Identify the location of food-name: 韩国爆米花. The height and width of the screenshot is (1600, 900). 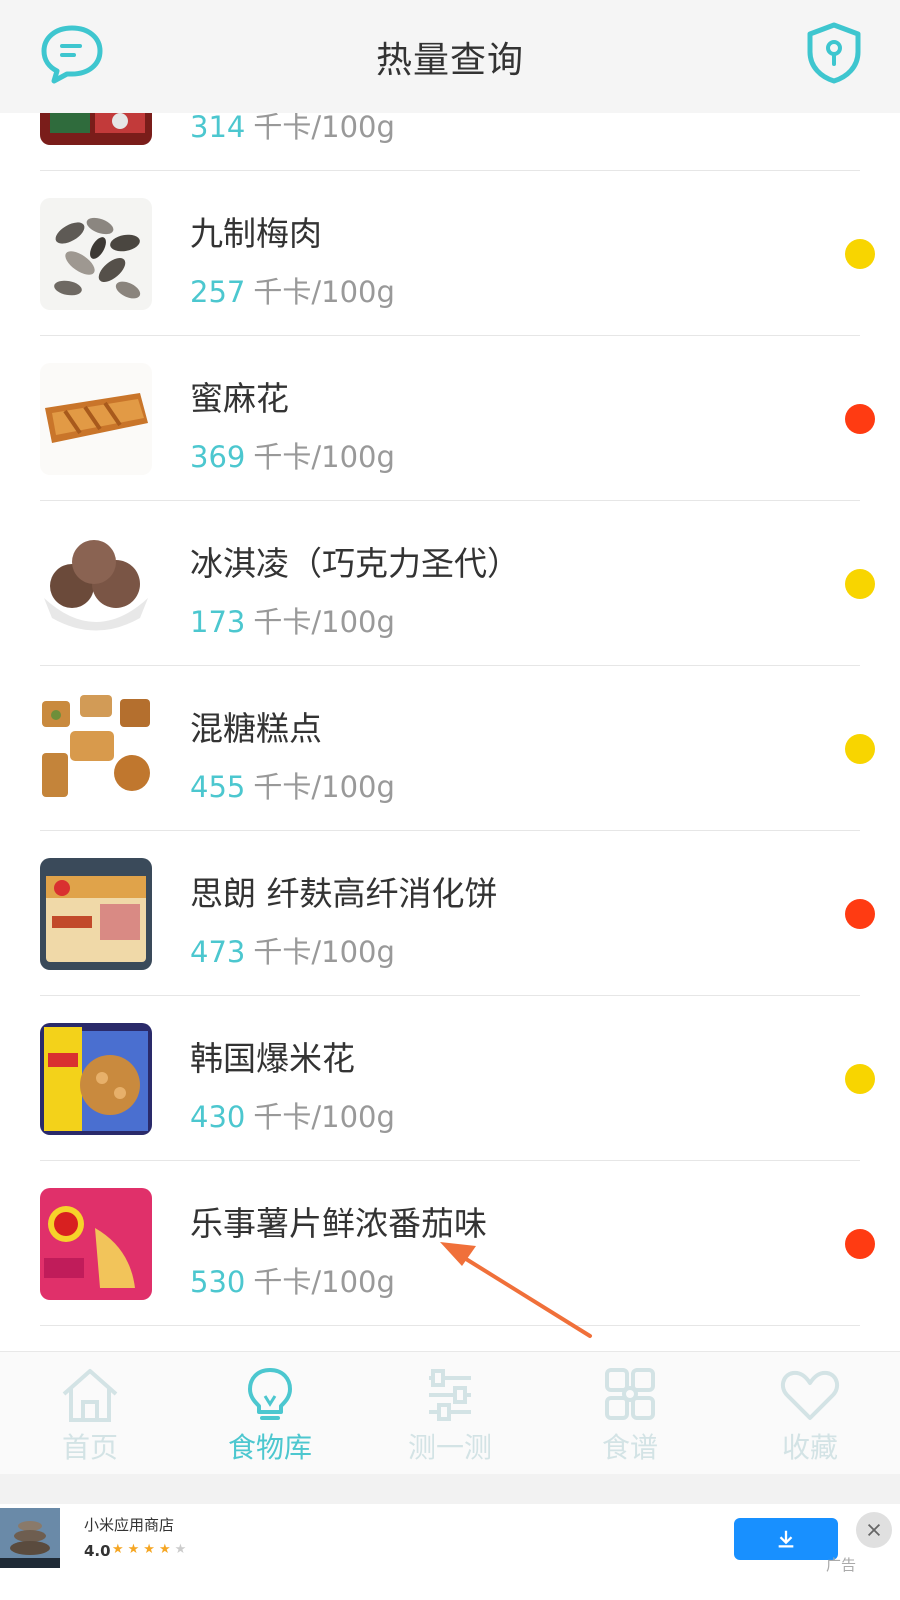
(272, 1058).